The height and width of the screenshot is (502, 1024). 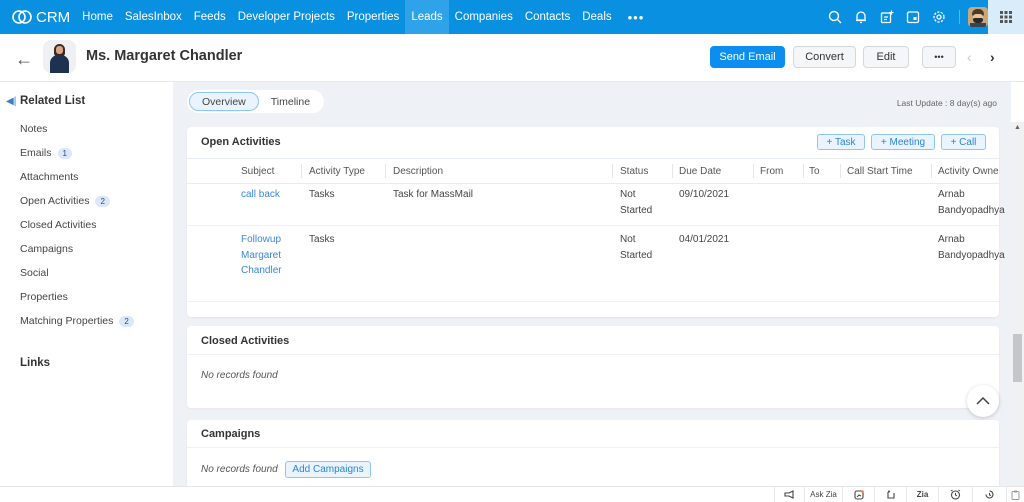 I want to click on tab-overview: Overview, so click(x=224, y=101).